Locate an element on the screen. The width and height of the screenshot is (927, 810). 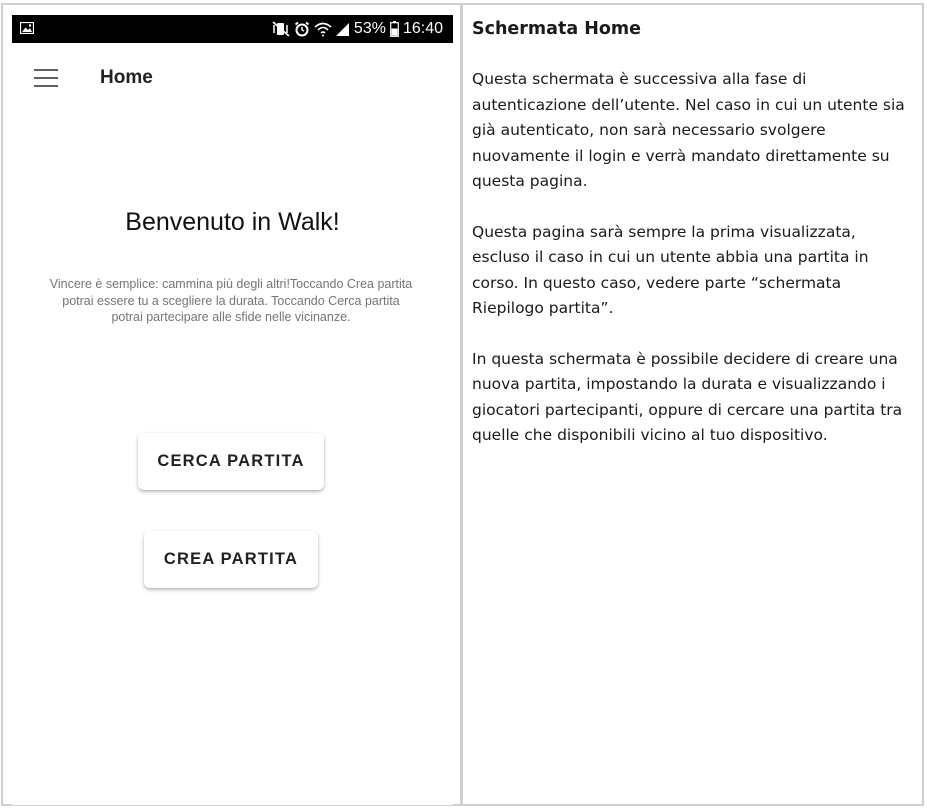
signal-icon is located at coordinates (342, 29).